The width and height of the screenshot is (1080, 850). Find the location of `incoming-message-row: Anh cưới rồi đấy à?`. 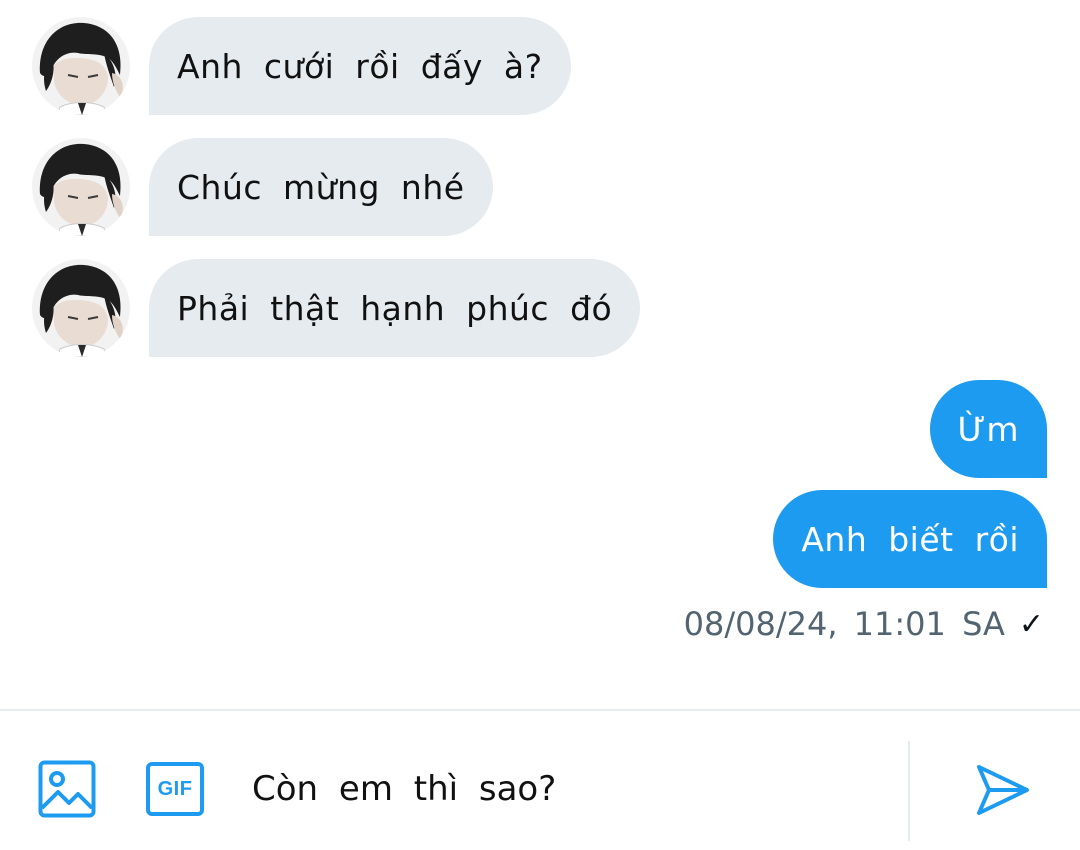

incoming-message-row: Anh cưới rồi đấy à? is located at coordinates (301, 66).